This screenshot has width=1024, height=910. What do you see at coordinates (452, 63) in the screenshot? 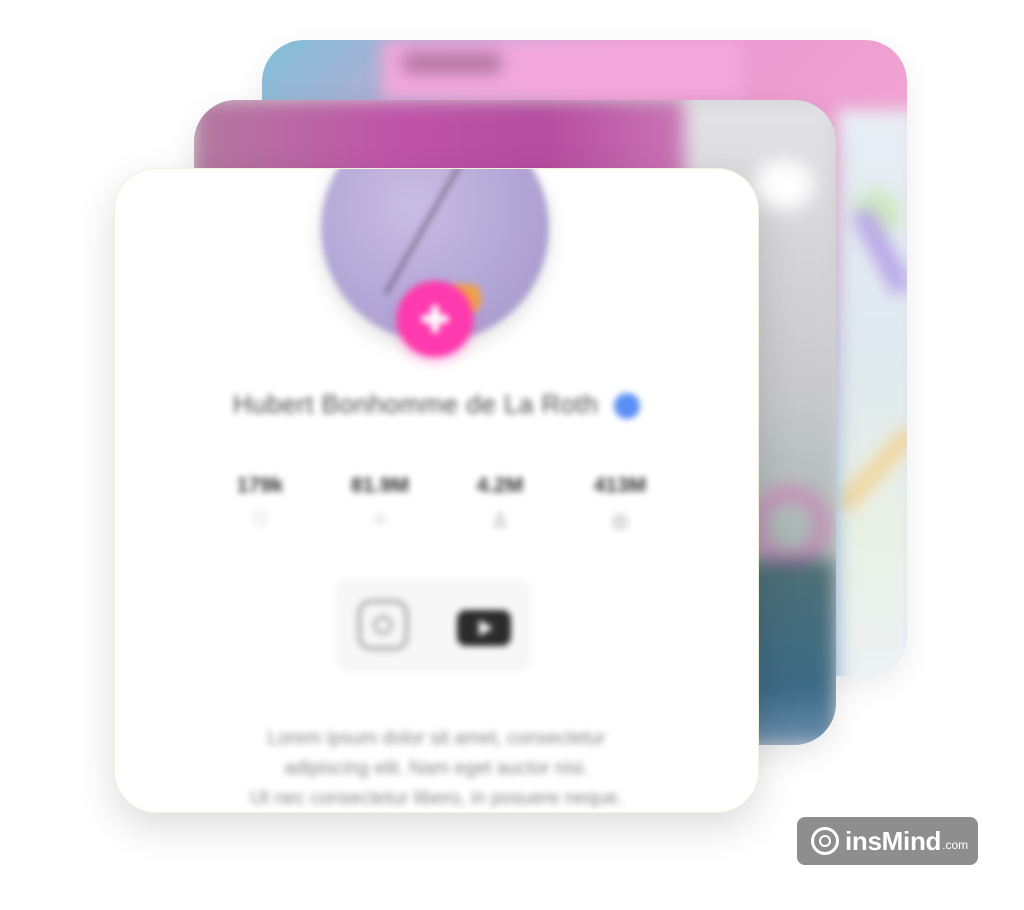
I see `card-back-header-text` at bounding box center [452, 63].